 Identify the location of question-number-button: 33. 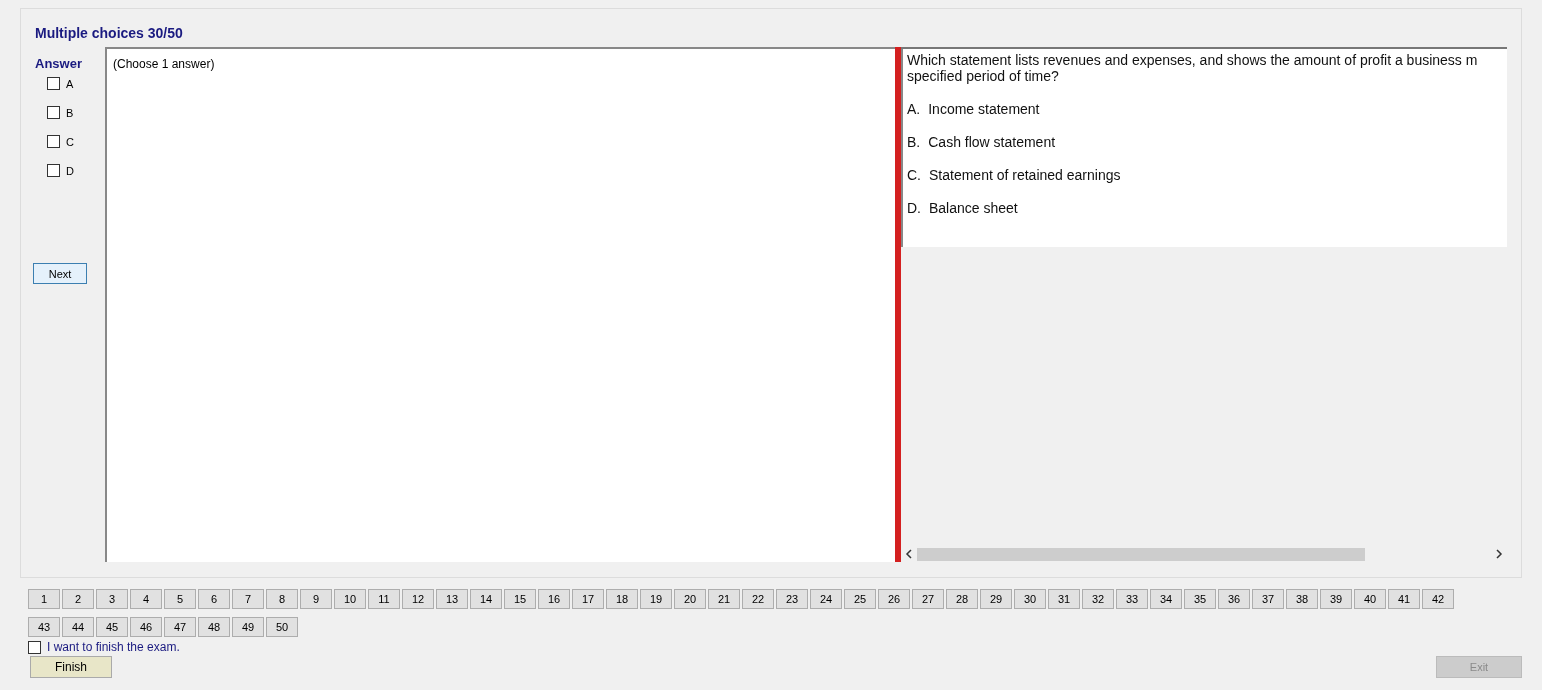
(1132, 599).